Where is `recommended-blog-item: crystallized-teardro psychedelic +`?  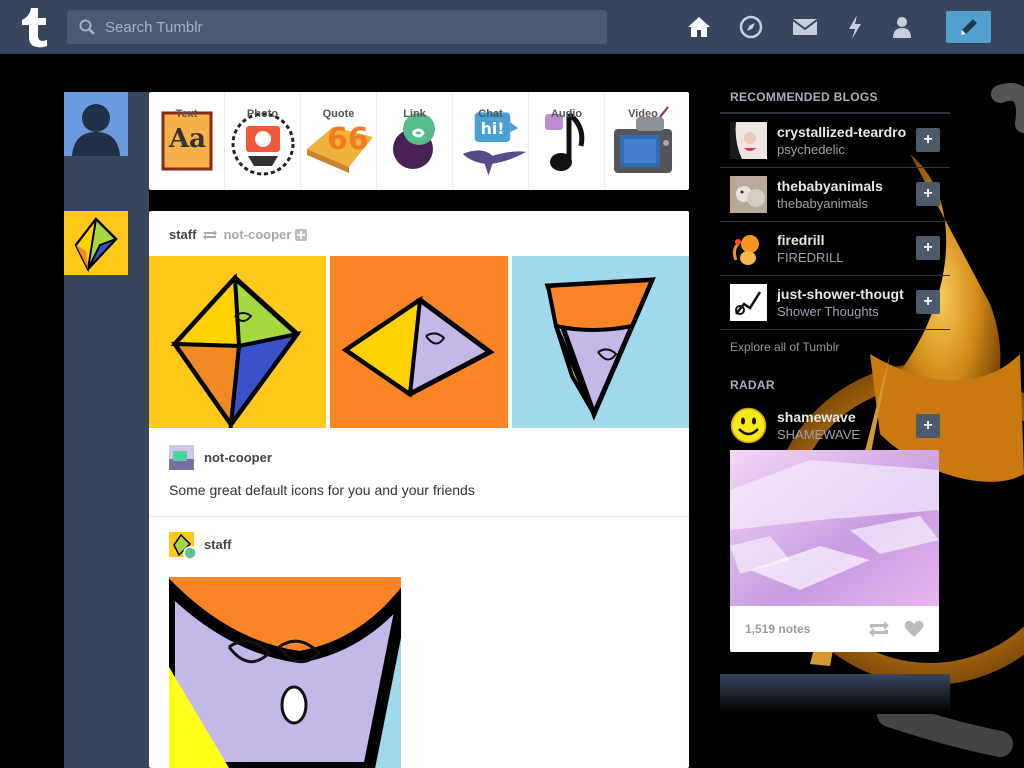
recommended-blog-item: crystallized-teardro psychedelic + is located at coordinates (835, 141).